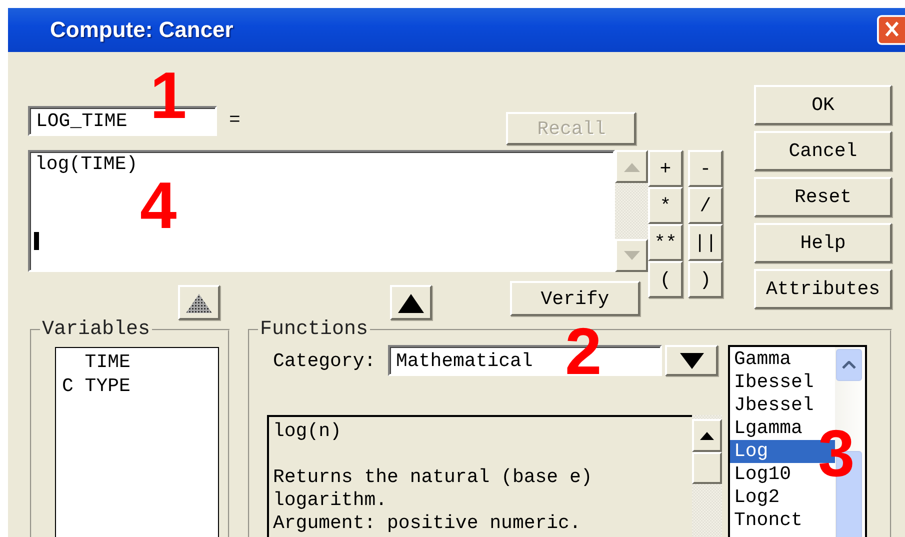  I want to click on triangle-down-icon, so click(692, 360).